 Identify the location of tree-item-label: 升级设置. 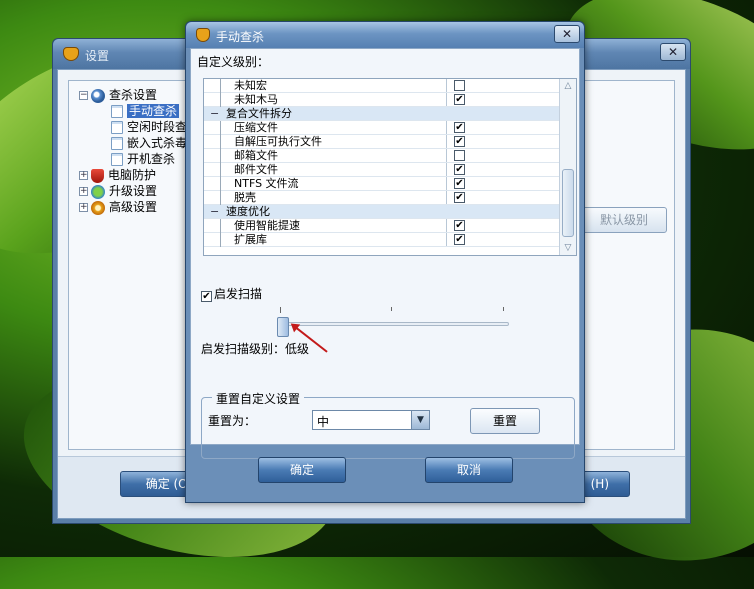
(133, 191).